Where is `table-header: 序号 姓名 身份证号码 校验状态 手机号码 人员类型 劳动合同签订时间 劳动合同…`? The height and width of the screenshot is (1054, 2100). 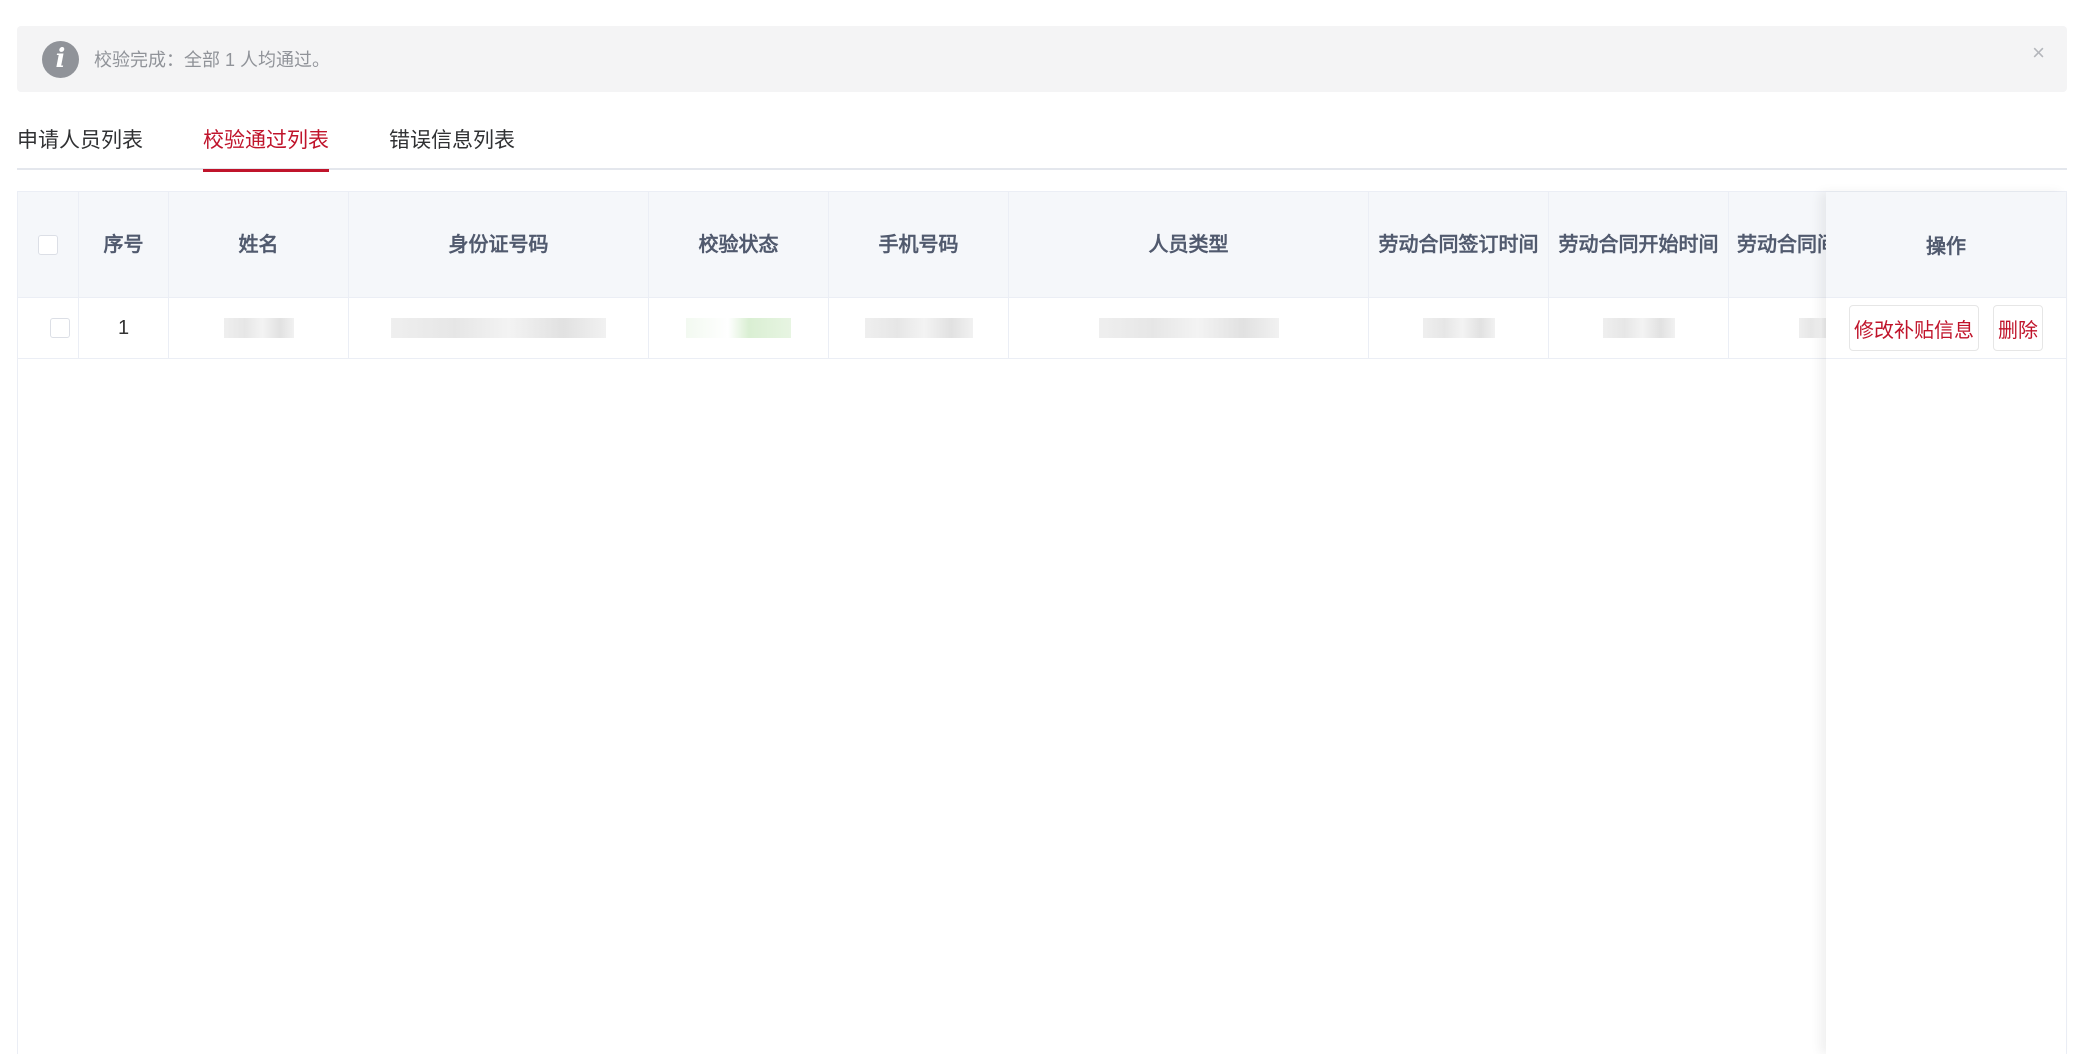
table-header: 序号 姓名 身份证号码 校验状态 手机号码 人员类型 劳动合同签订时间 劳动合同… is located at coordinates (1042, 245).